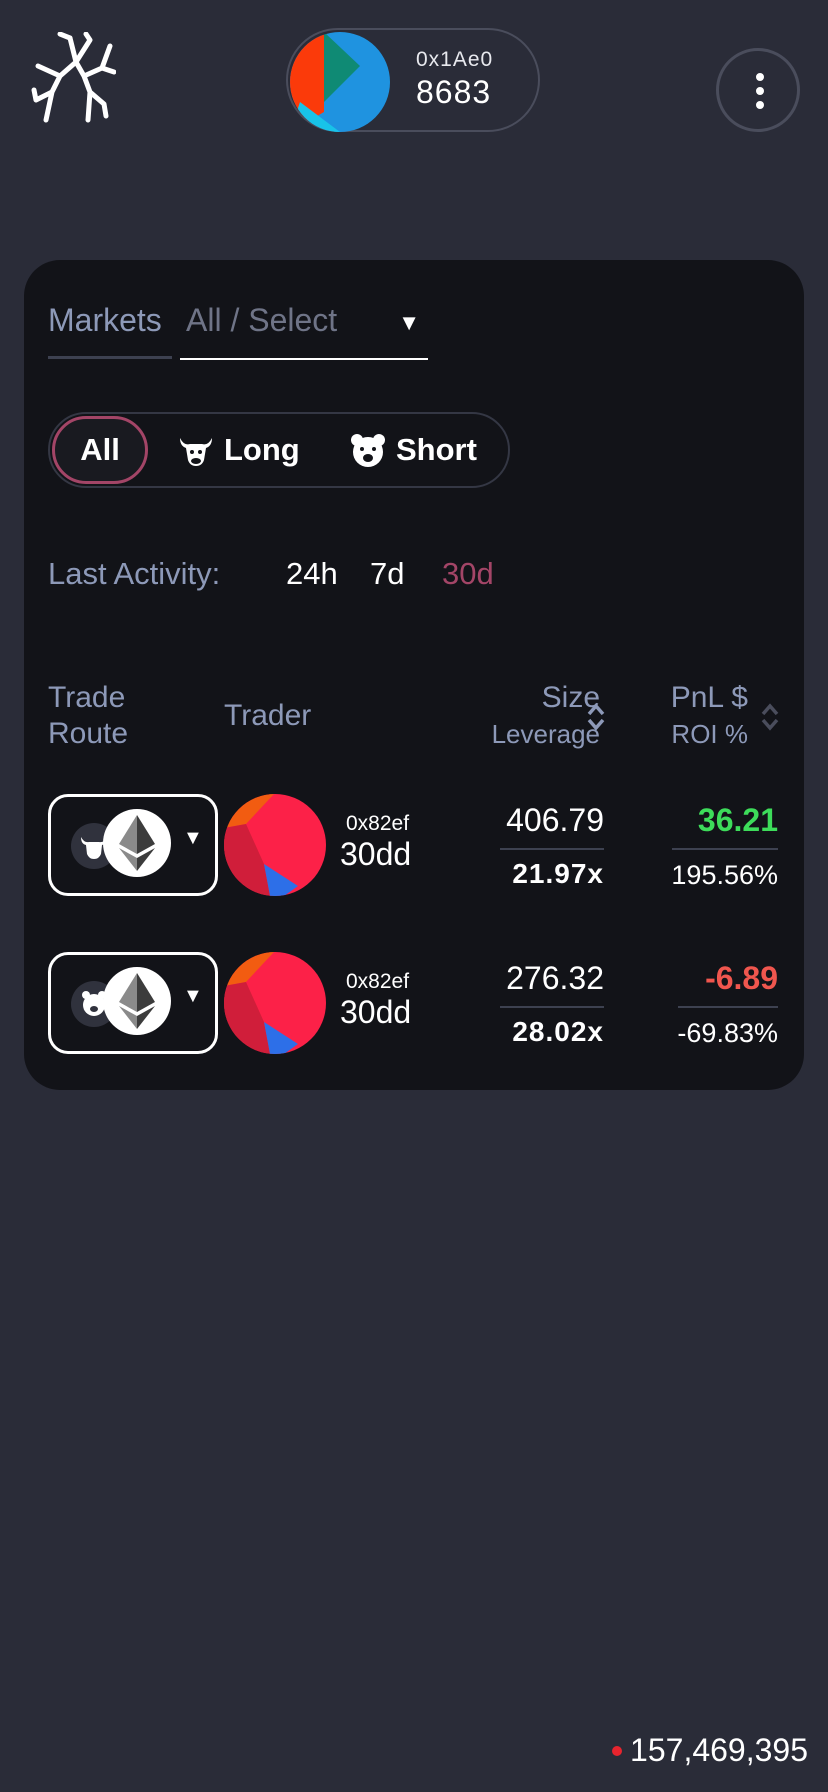 The width and height of the screenshot is (828, 1792). Describe the element at coordinates (709, 716) in the screenshot. I see `column-pnl-sort: PnL $ ROI %` at that location.